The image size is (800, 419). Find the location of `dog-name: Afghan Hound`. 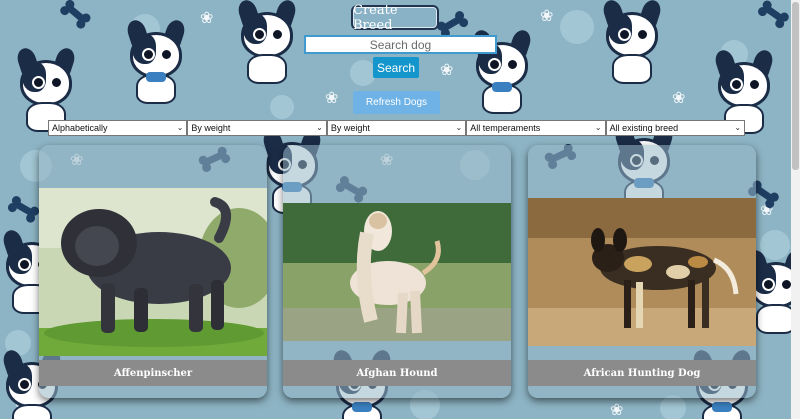

dog-name: Afghan Hound is located at coordinates (397, 373).